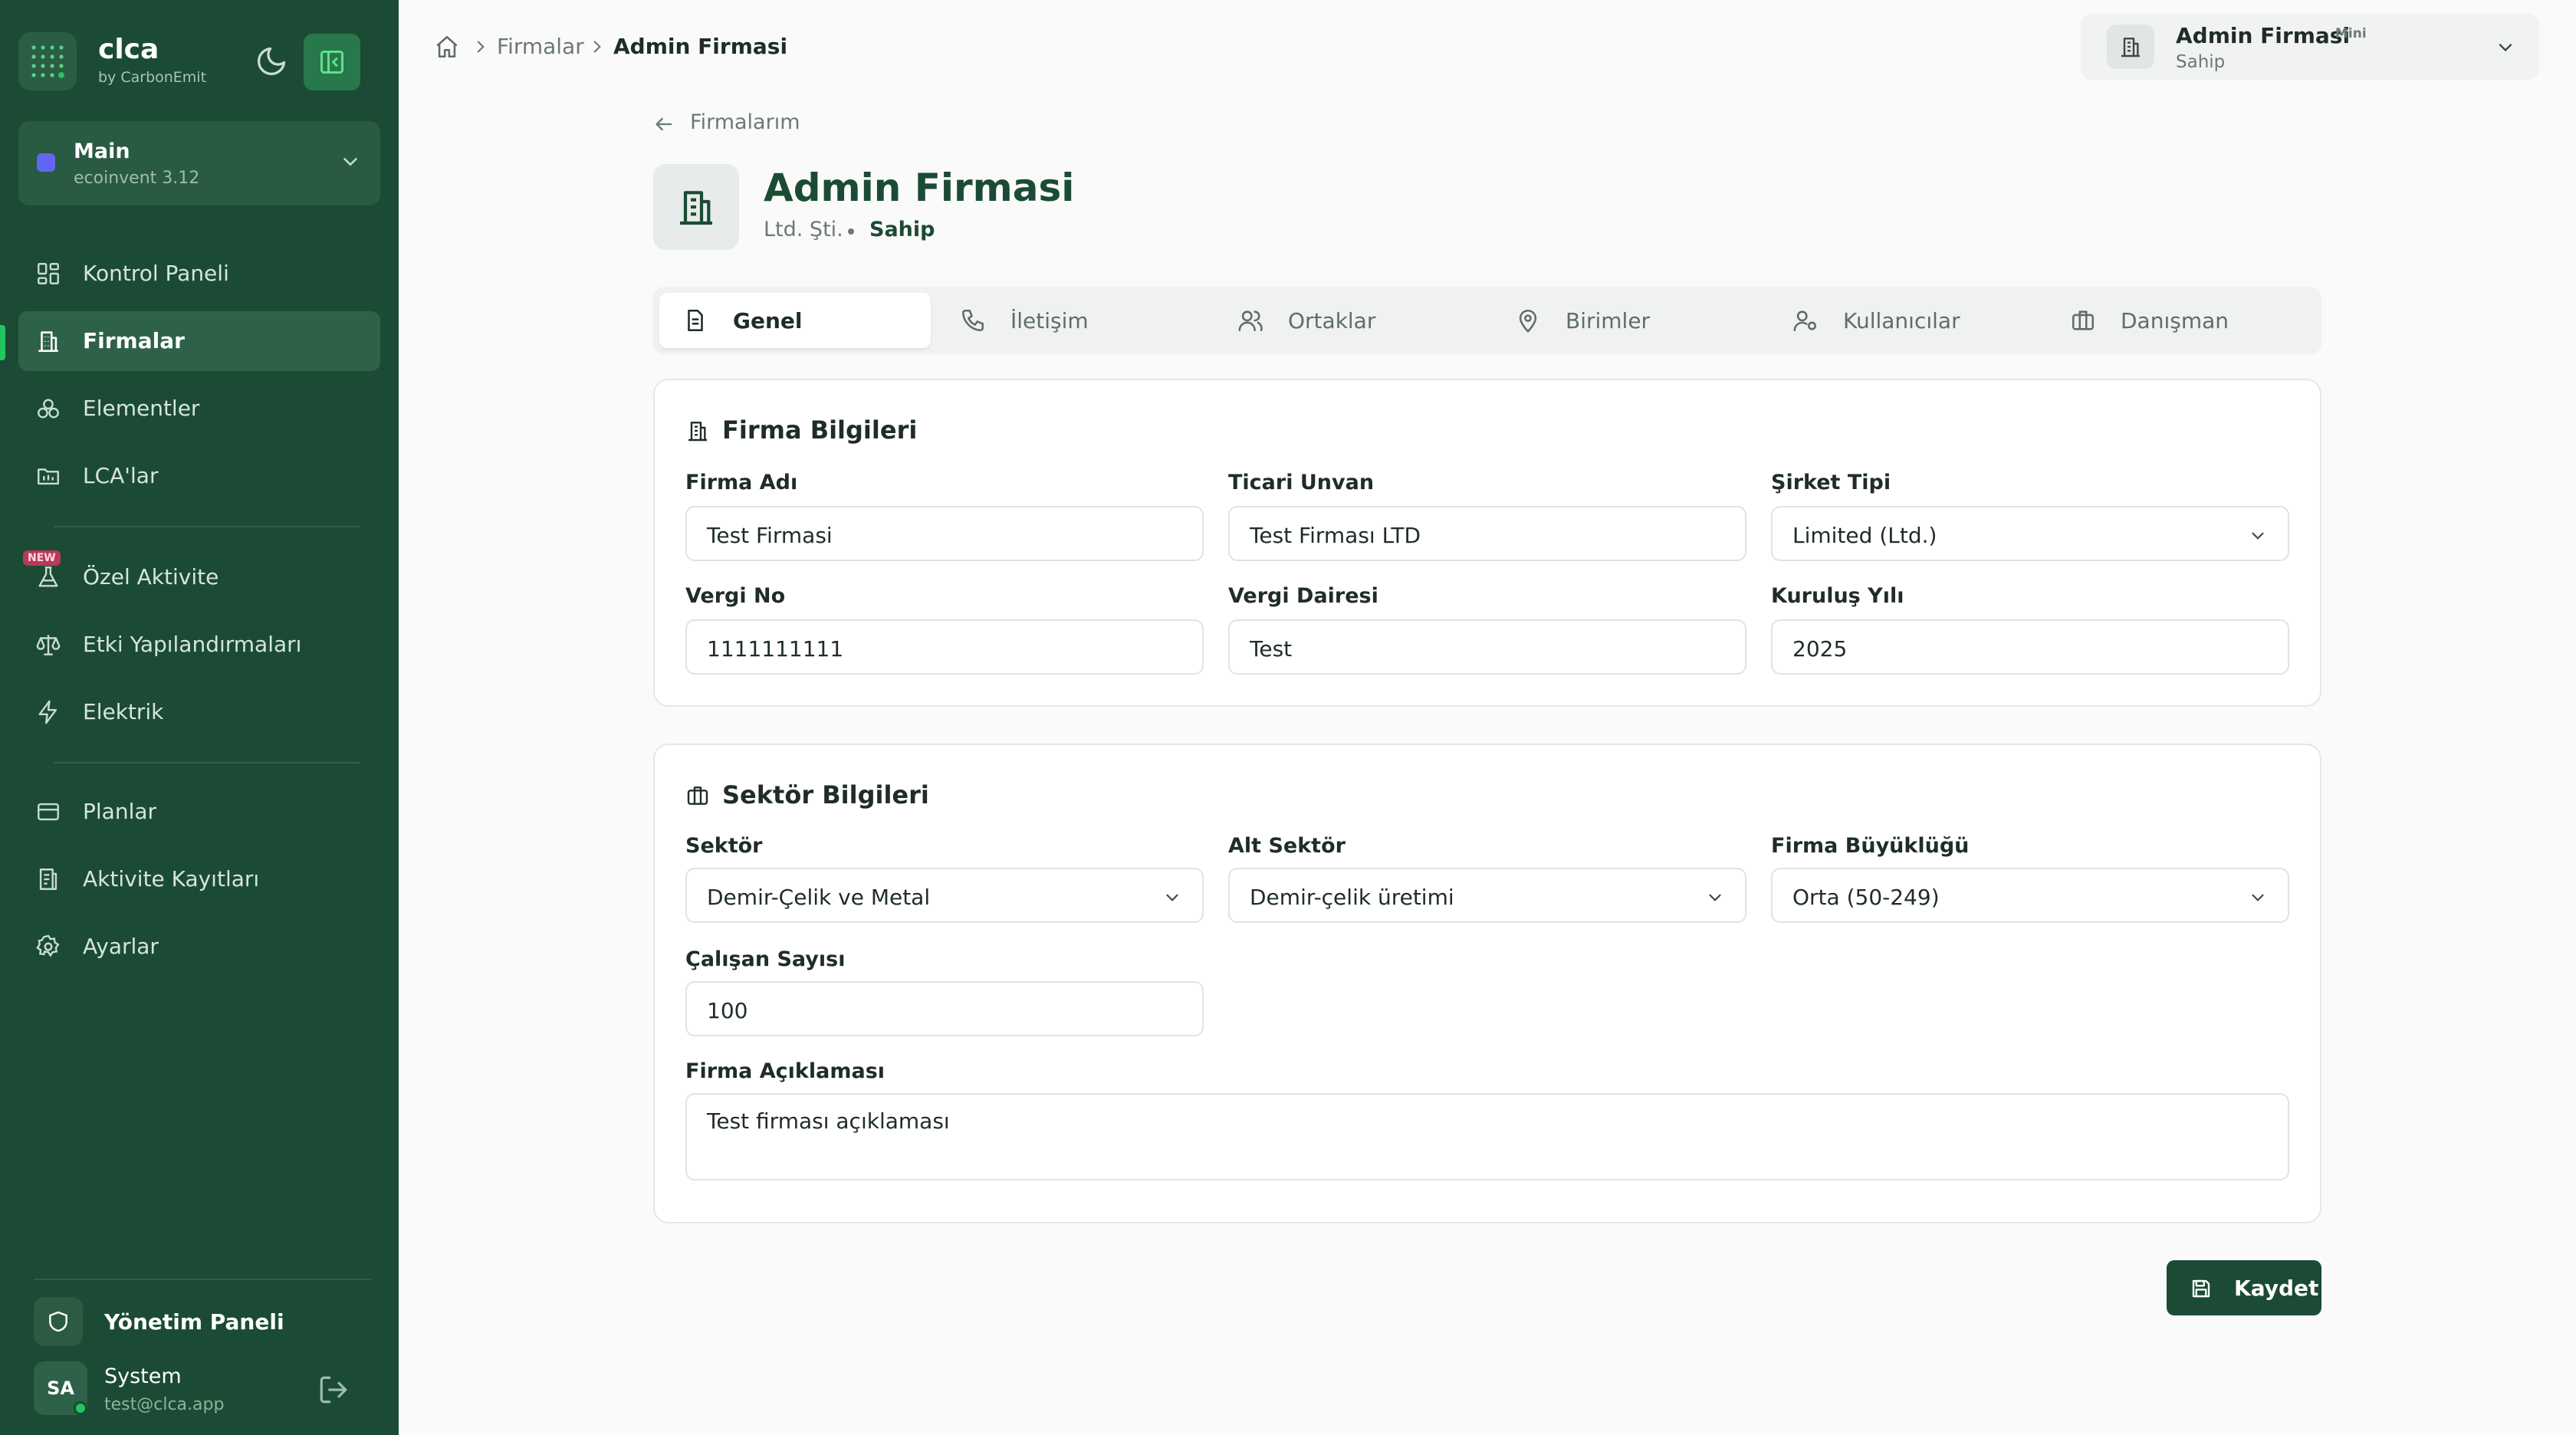 The width and height of the screenshot is (2576, 1435). What do you see at coordinates (727, 1011) in the screenshot?
I see `employee-count-value: 100` at bounding box center [727, 1011].